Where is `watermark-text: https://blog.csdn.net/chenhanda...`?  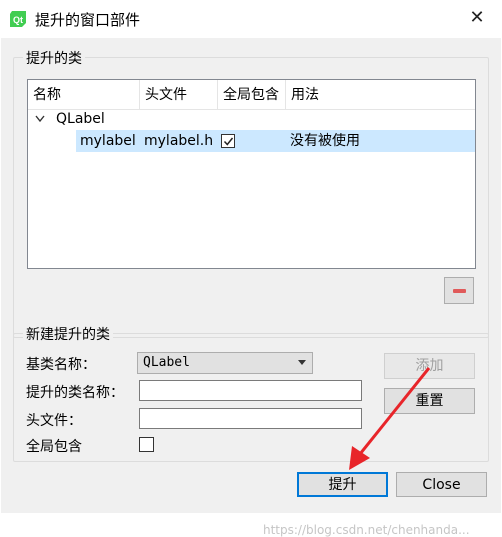
watermark-text: https://blog.csdn.net/chenhanda... is located at coordinates (366, 530).